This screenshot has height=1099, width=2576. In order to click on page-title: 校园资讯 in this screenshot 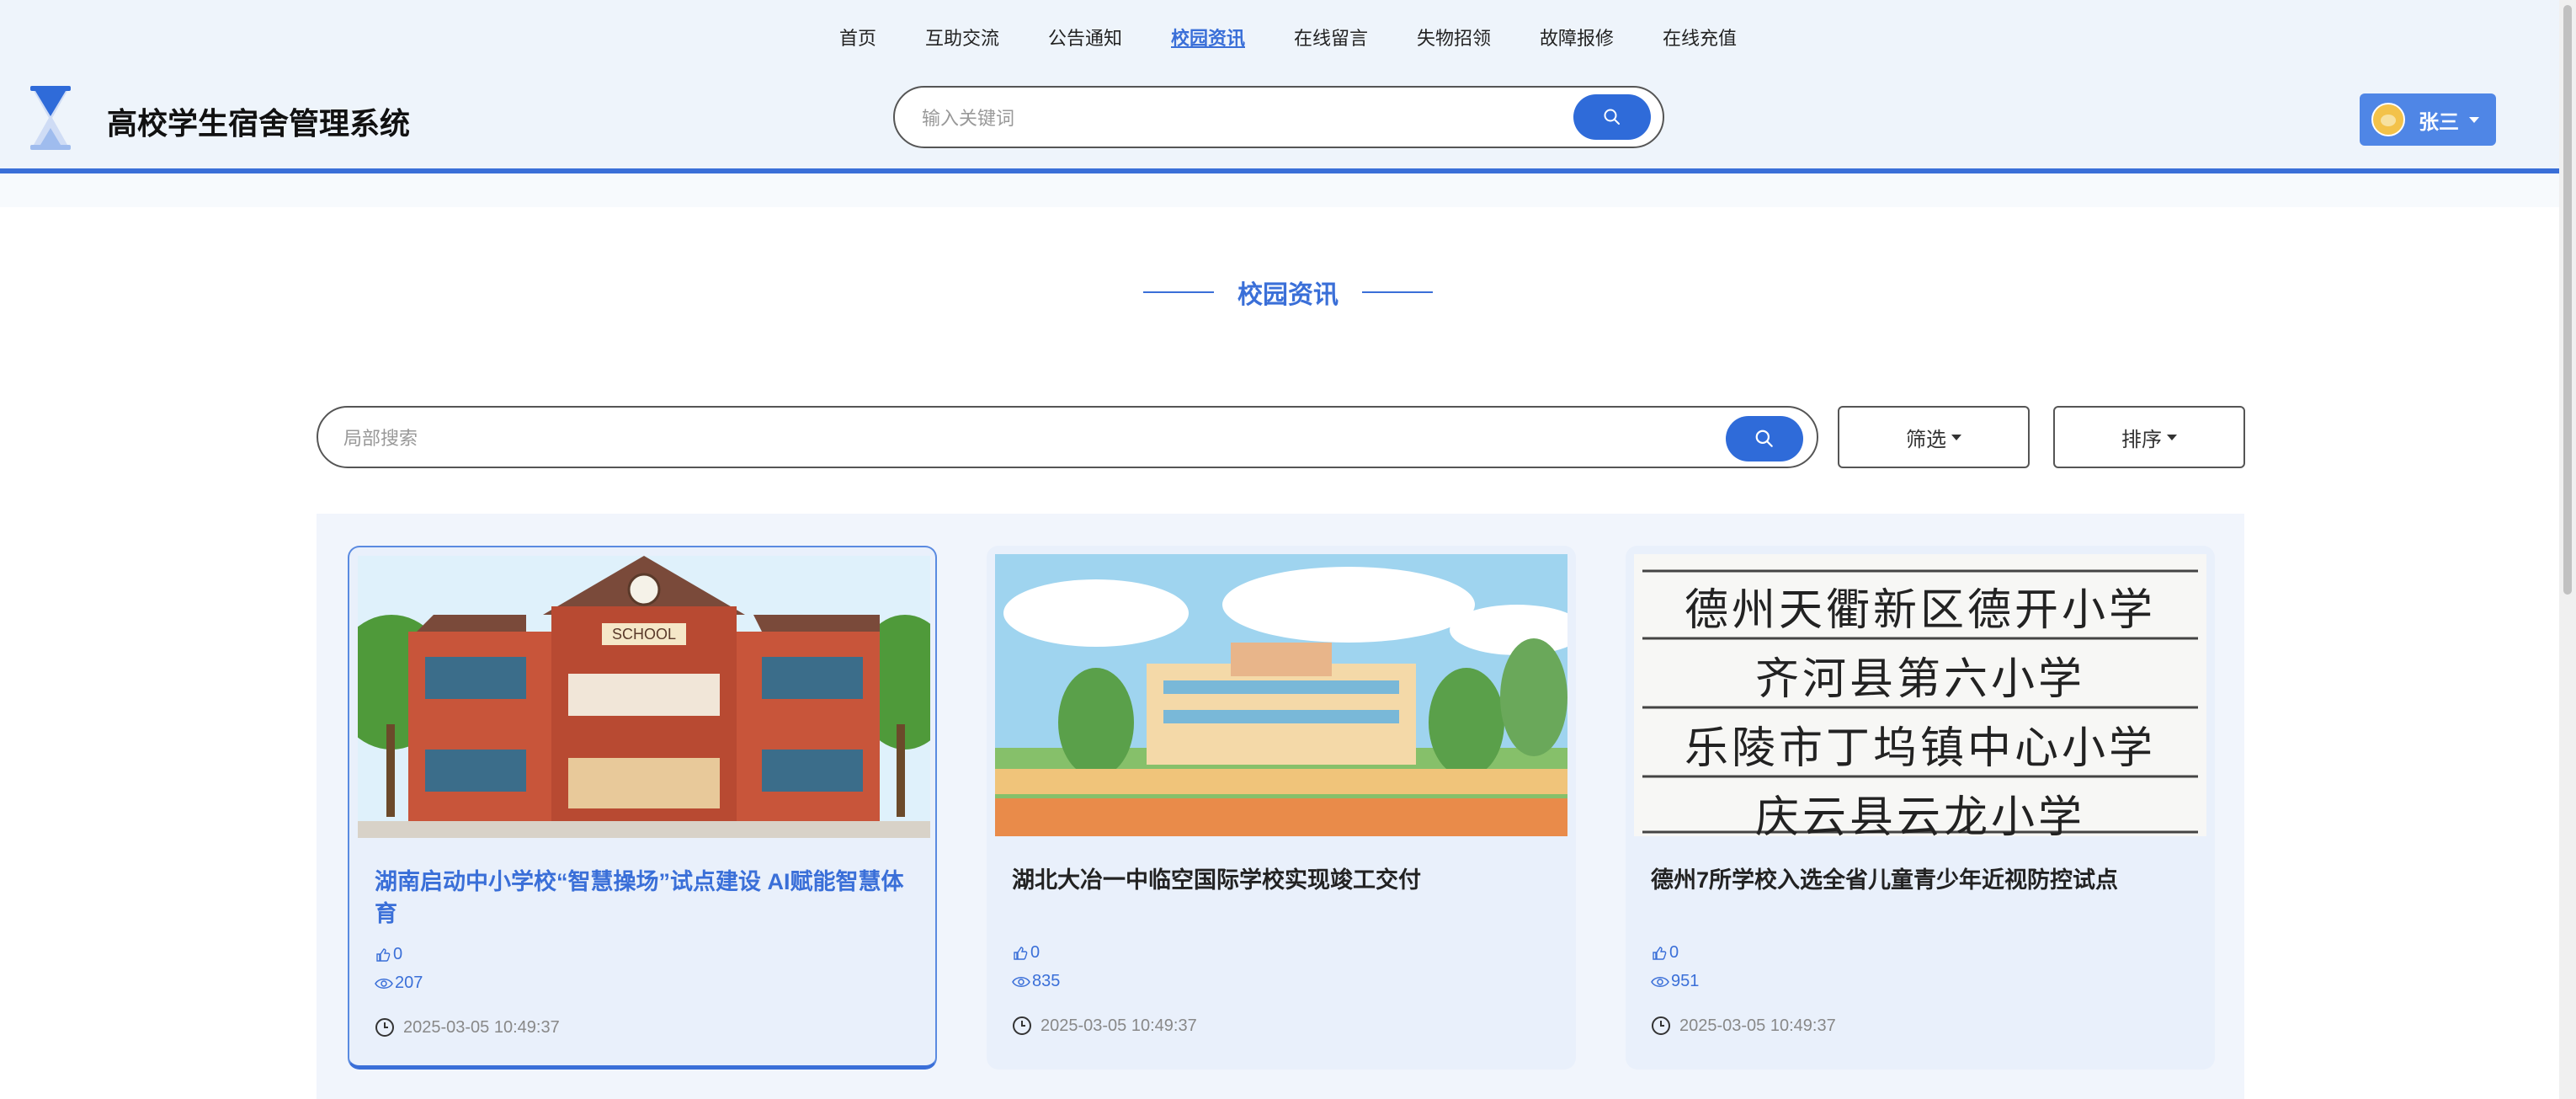, I will do `click(1288, 295)`.